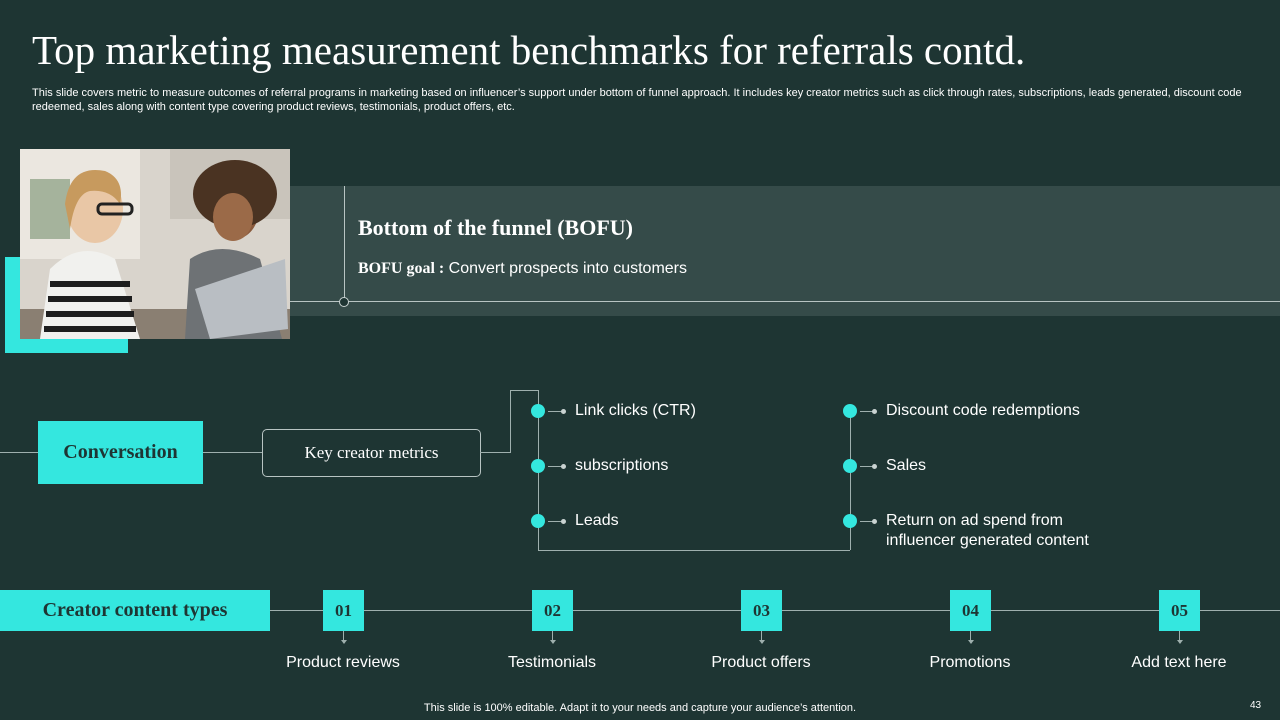 This screenshot has width=1280, height=720. Describe the element at coordinates (343, 662) in the screenshot. I see `content-type-label: Product reviews` at that location.